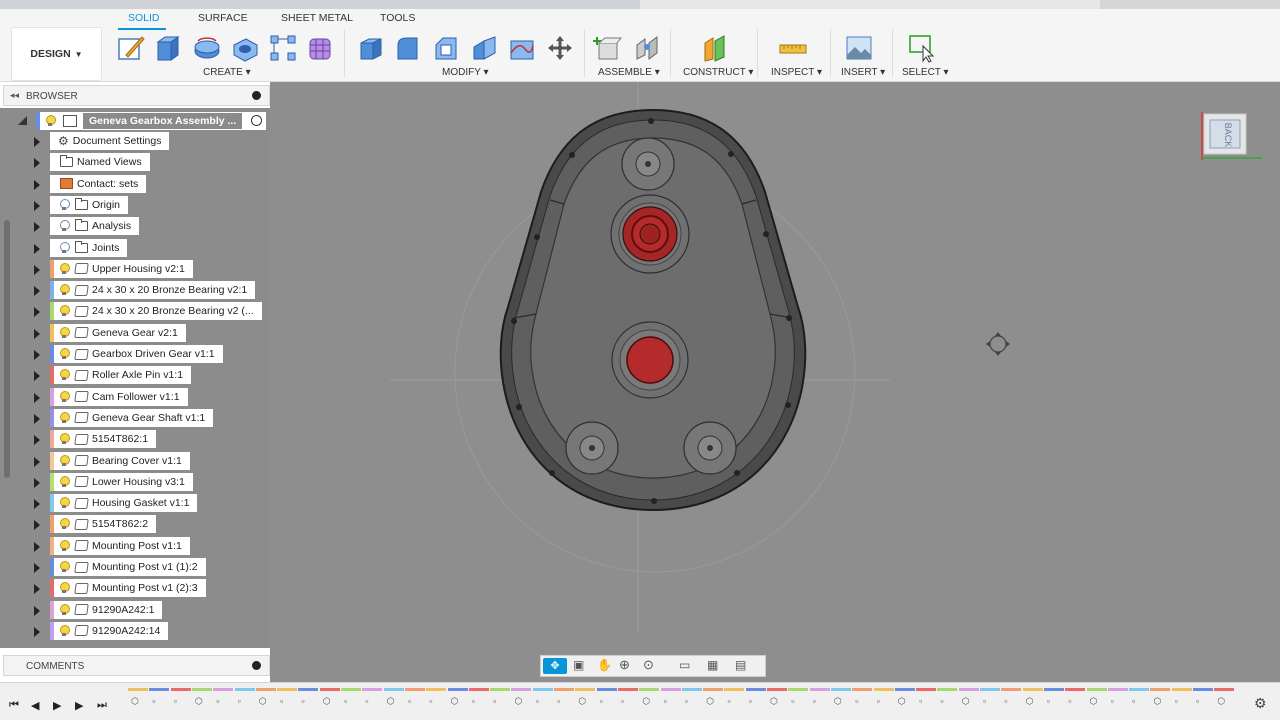  What do you see at coordinates (106, 609) in the screenshot?
I see `browser-item: 91290A242:1` at bounding box center [106, 609].